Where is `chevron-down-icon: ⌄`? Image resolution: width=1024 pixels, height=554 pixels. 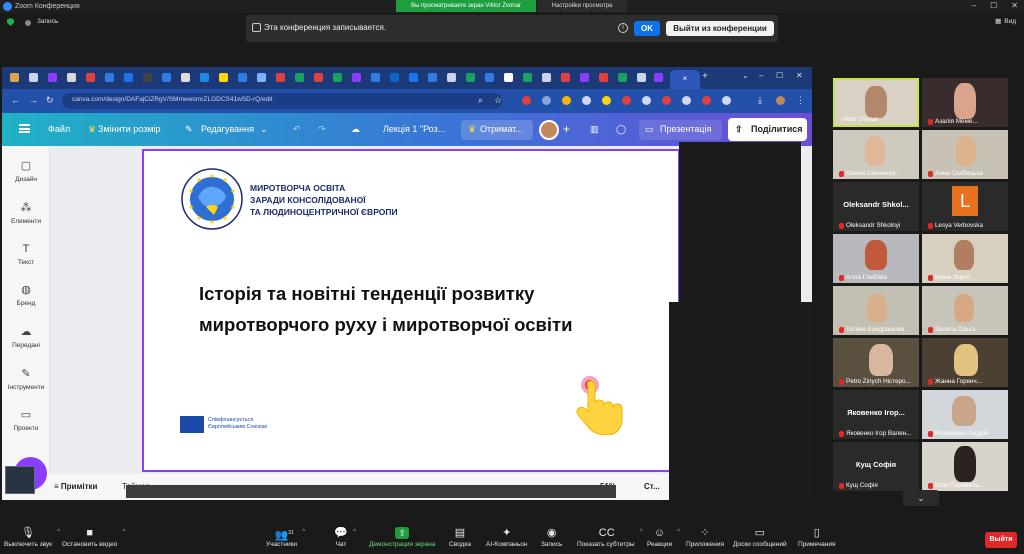 chevron-down-icon: ⌄ is located at coordinates (745, 75).